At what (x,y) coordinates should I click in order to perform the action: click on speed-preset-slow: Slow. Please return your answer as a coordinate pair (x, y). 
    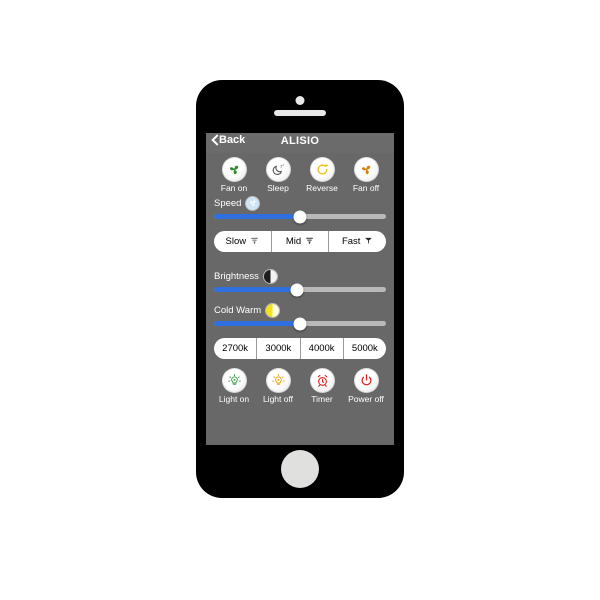
    Looking at the image, I should click on (243, 241).